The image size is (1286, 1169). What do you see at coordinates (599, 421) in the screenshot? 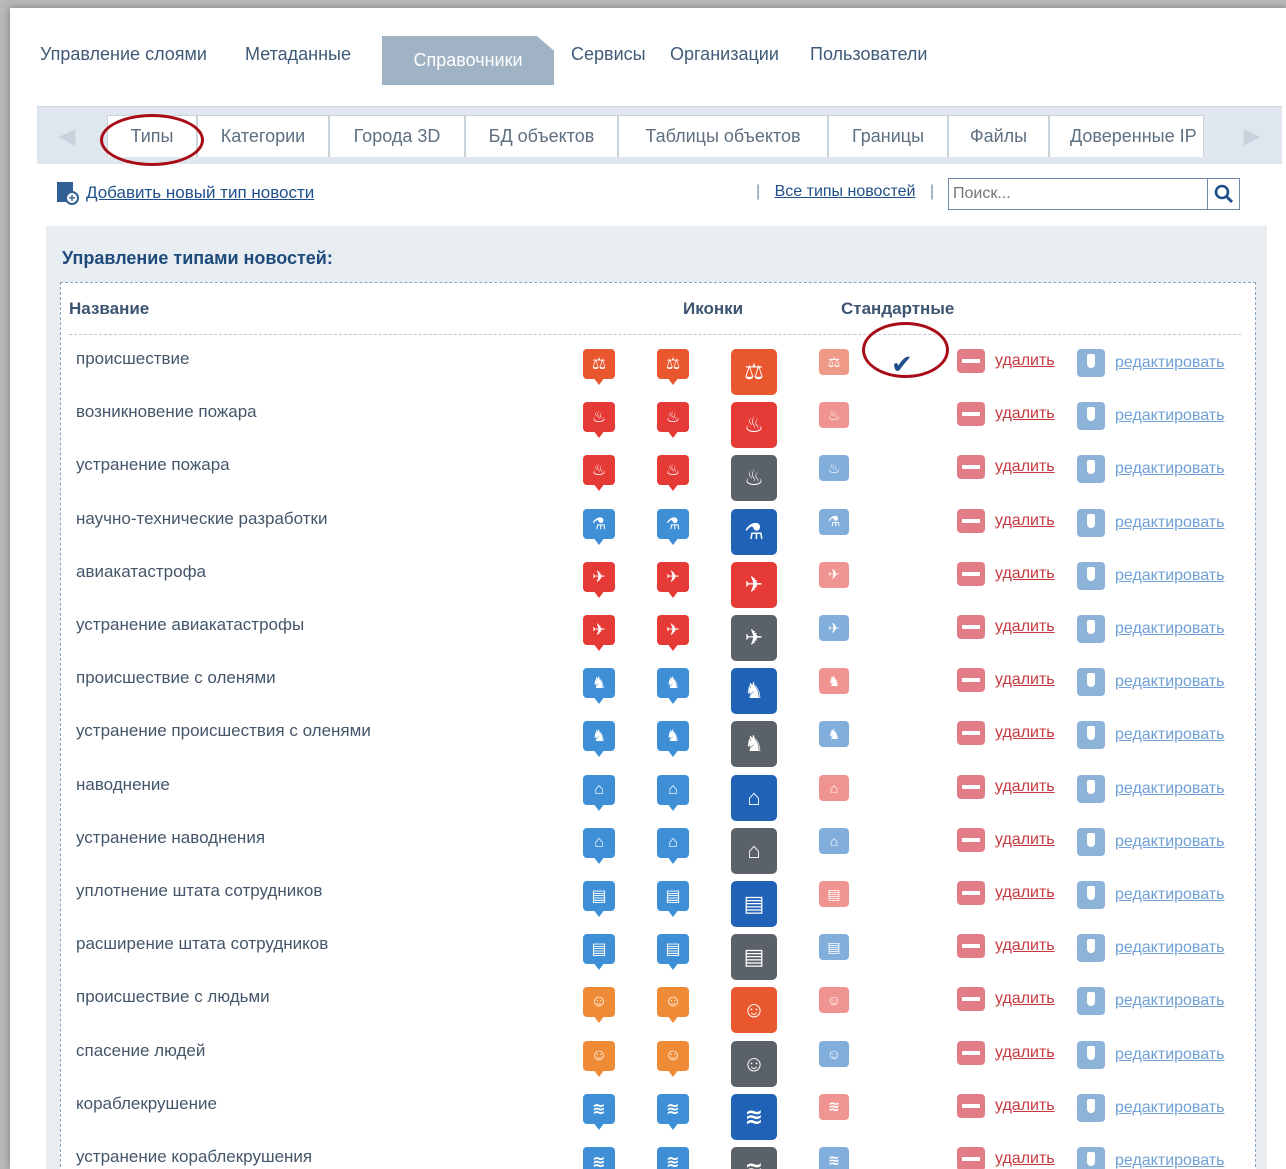
I see `marker-icon: ♨` at bounding box center [599, 421].